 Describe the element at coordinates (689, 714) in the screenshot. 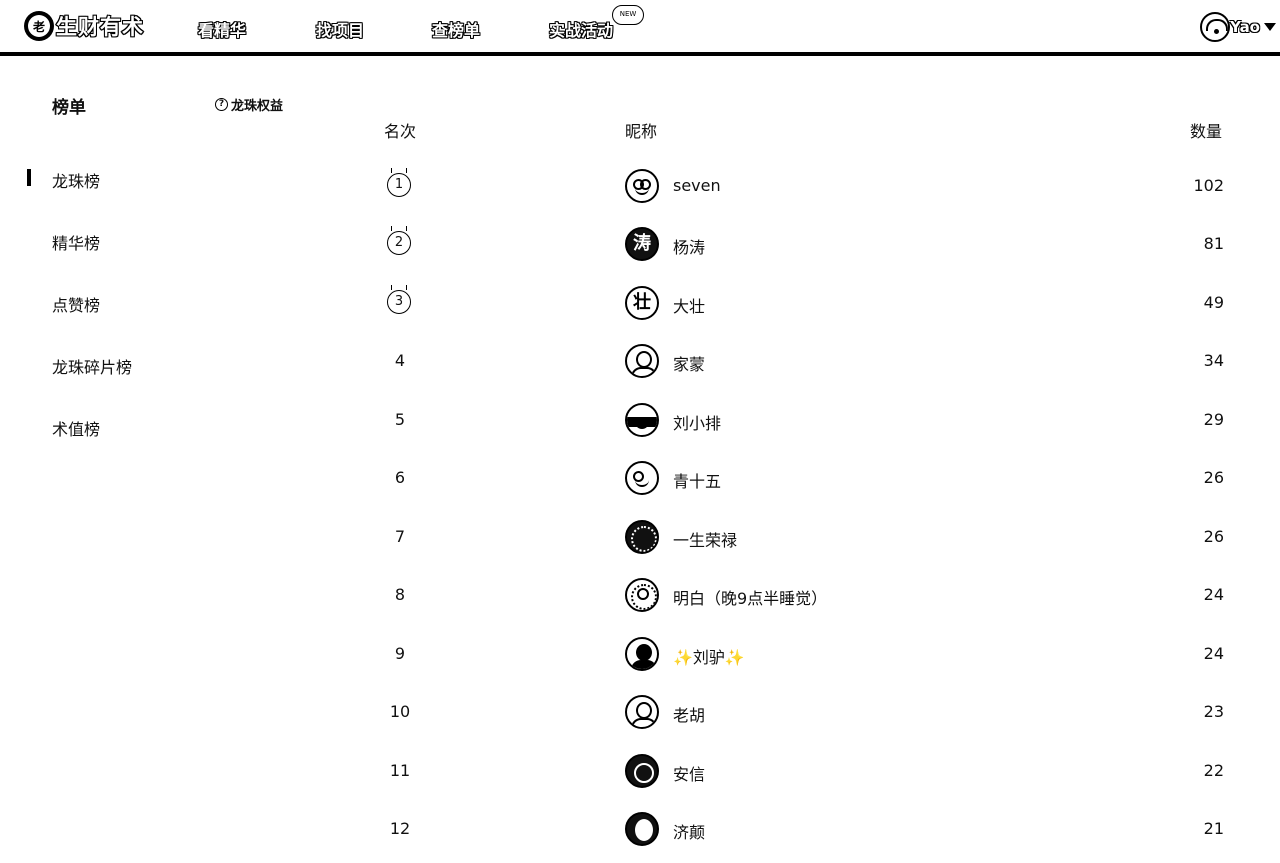

I see `nickname: 老胡` at that location.